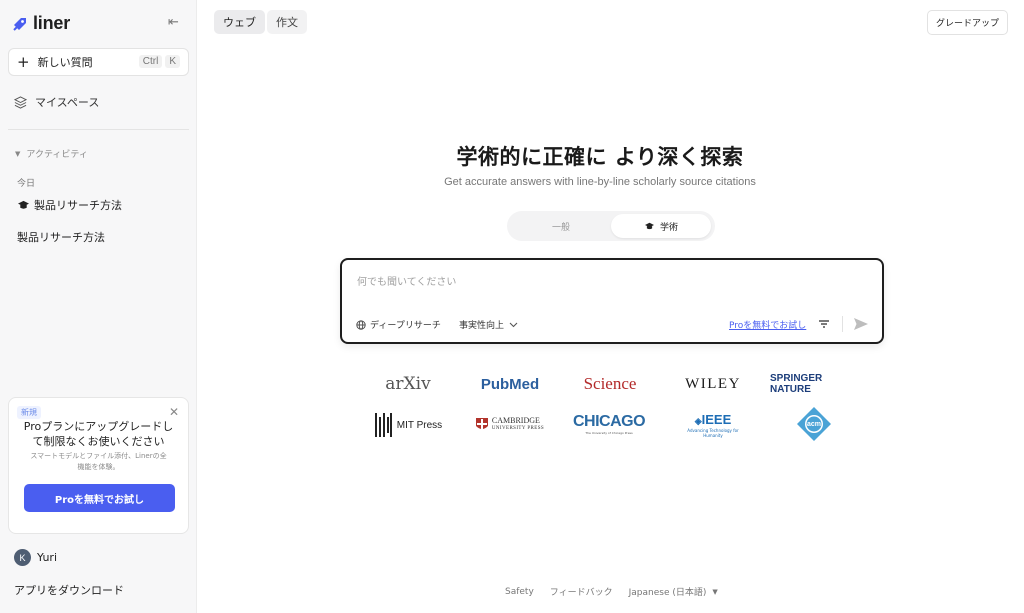  Describe the element at coordinates (519, 592) in the screenshot. I see `safety-link: Safety` at that location.